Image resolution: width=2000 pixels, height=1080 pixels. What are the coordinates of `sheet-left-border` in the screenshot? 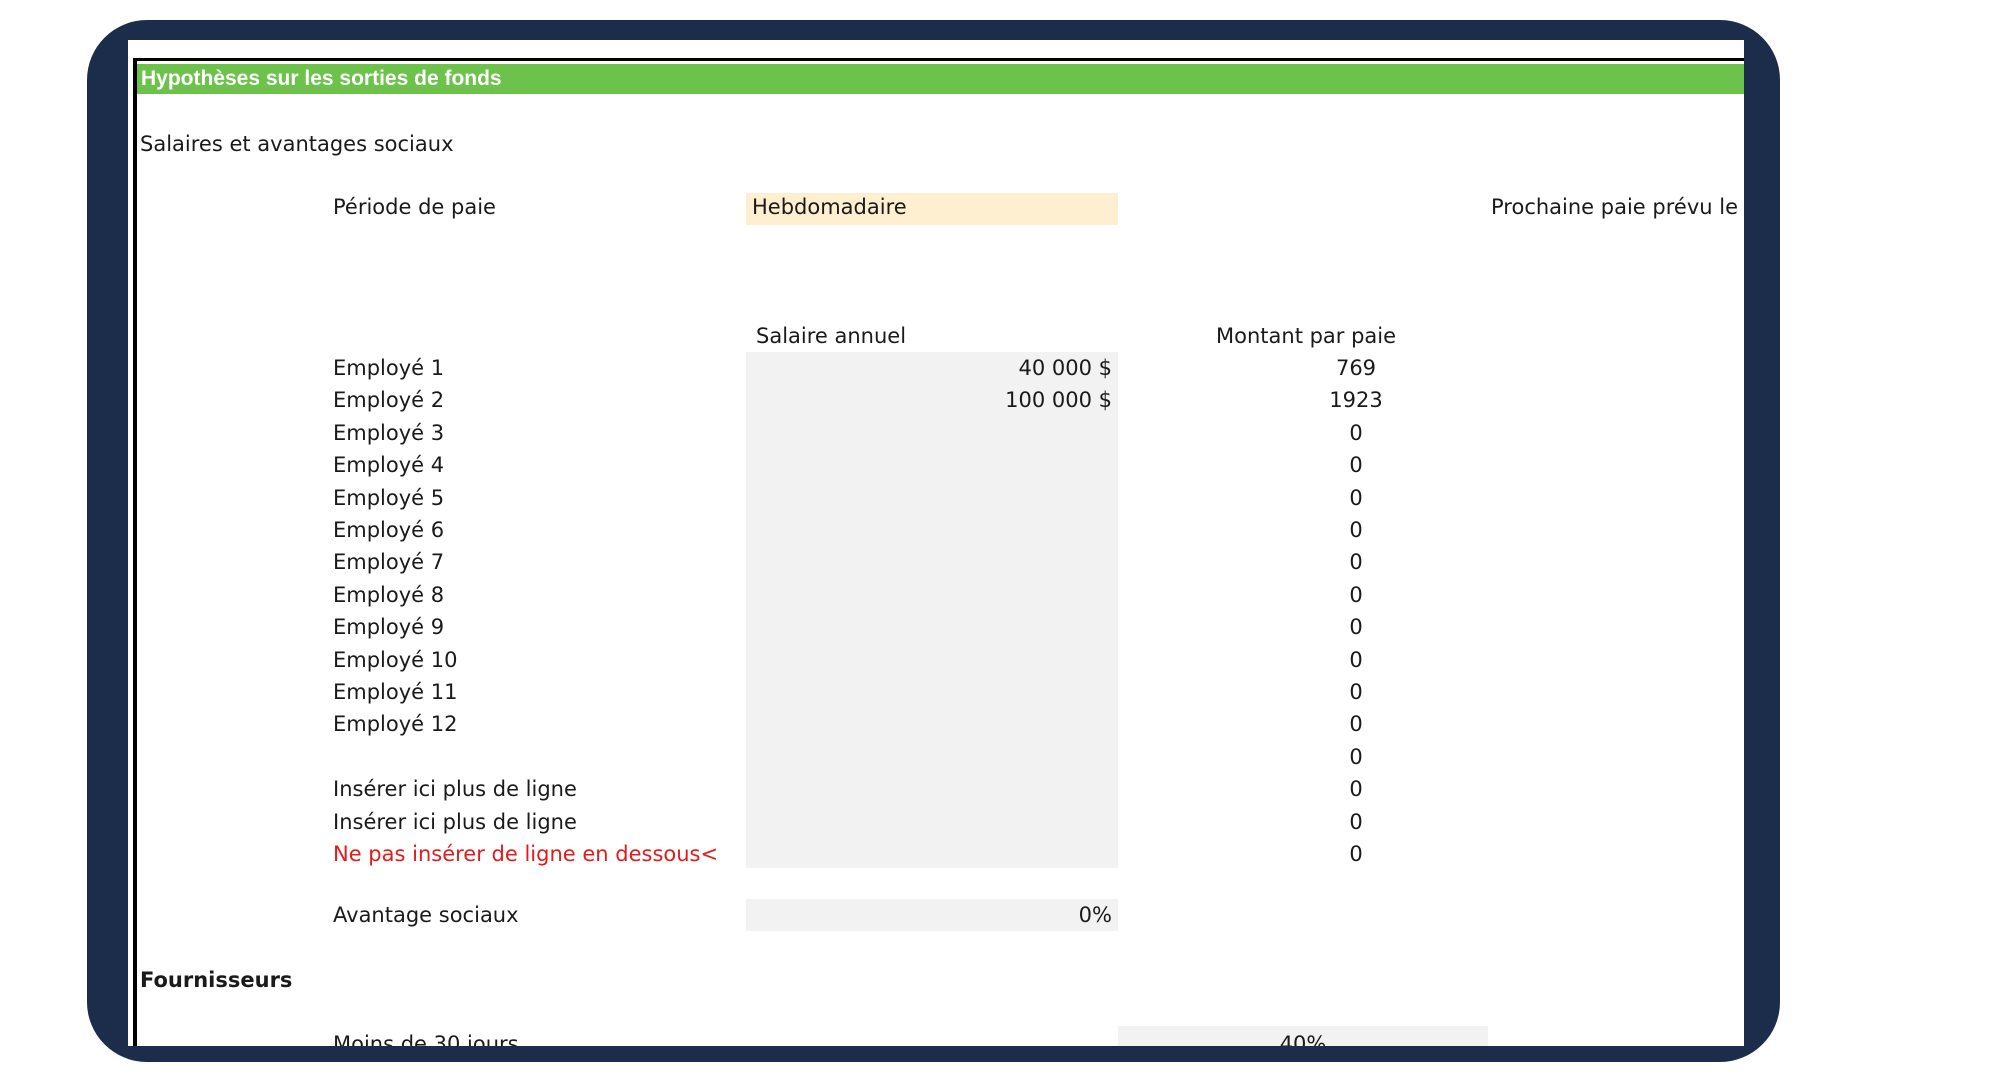 It's located at (135, 552).